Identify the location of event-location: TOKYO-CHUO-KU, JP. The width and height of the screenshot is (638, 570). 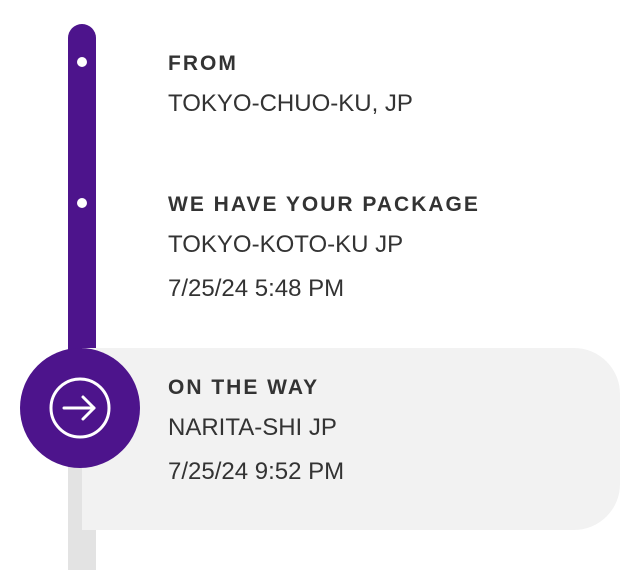
(290, 103).